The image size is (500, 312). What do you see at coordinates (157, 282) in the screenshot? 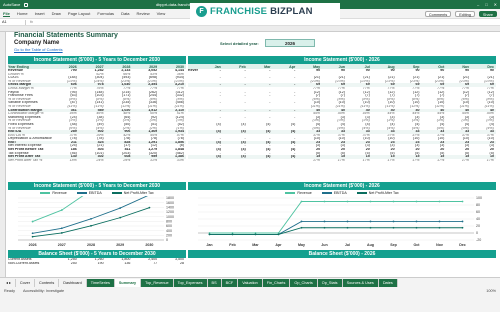
I see `sheet-tab: Top_Revenue` at bounding box center [157, 282].